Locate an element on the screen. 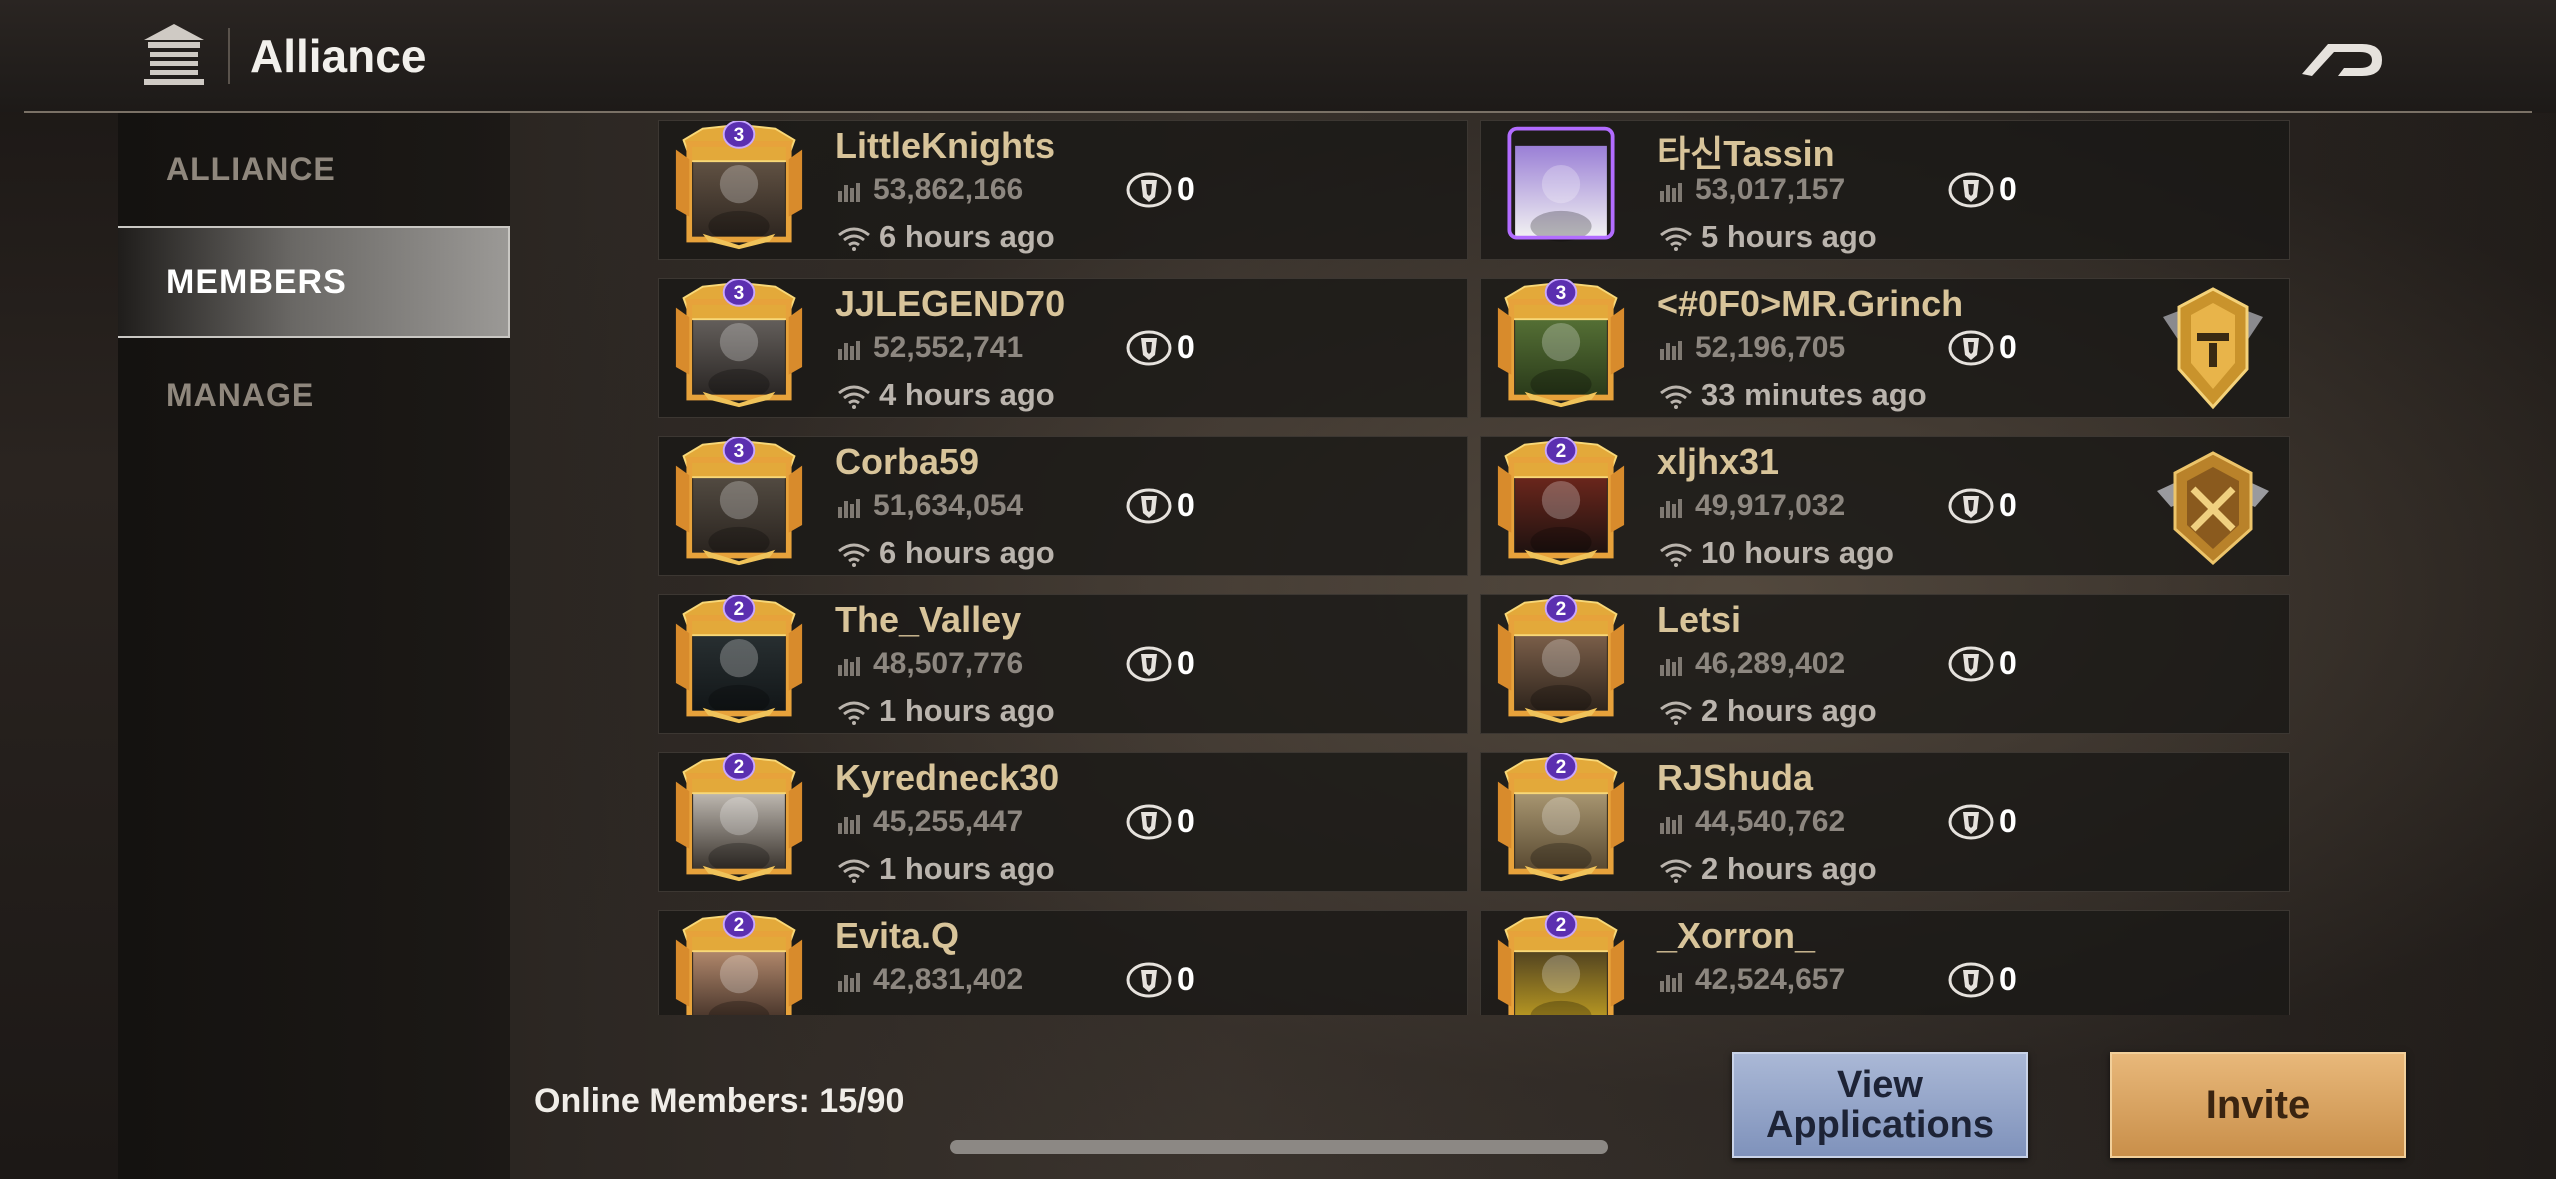  member-card: 2 Kyredneck30 45,255,447 0 1 hours ago is located at coordinates (1063, 822).